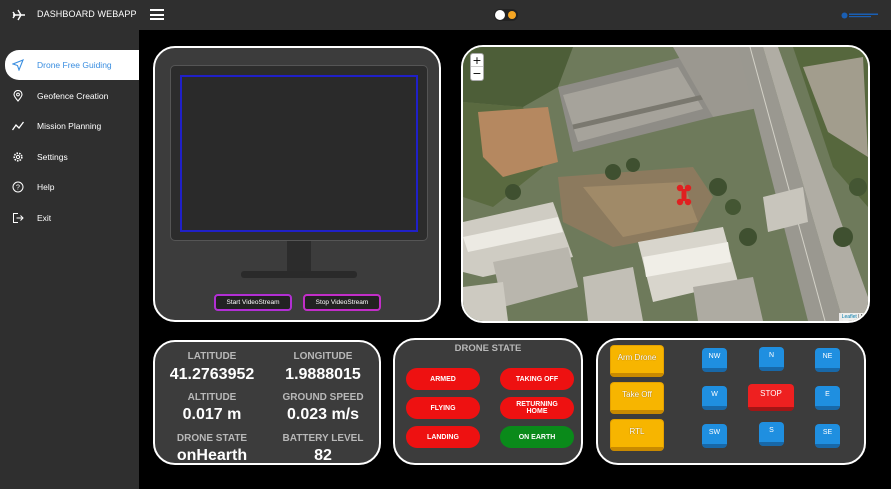 This screenshot has height=489, width=891. What do you see at coordinates (771, 359) in the screenshot?
I see `move-n-button: N` at bounding box center [771, 359].